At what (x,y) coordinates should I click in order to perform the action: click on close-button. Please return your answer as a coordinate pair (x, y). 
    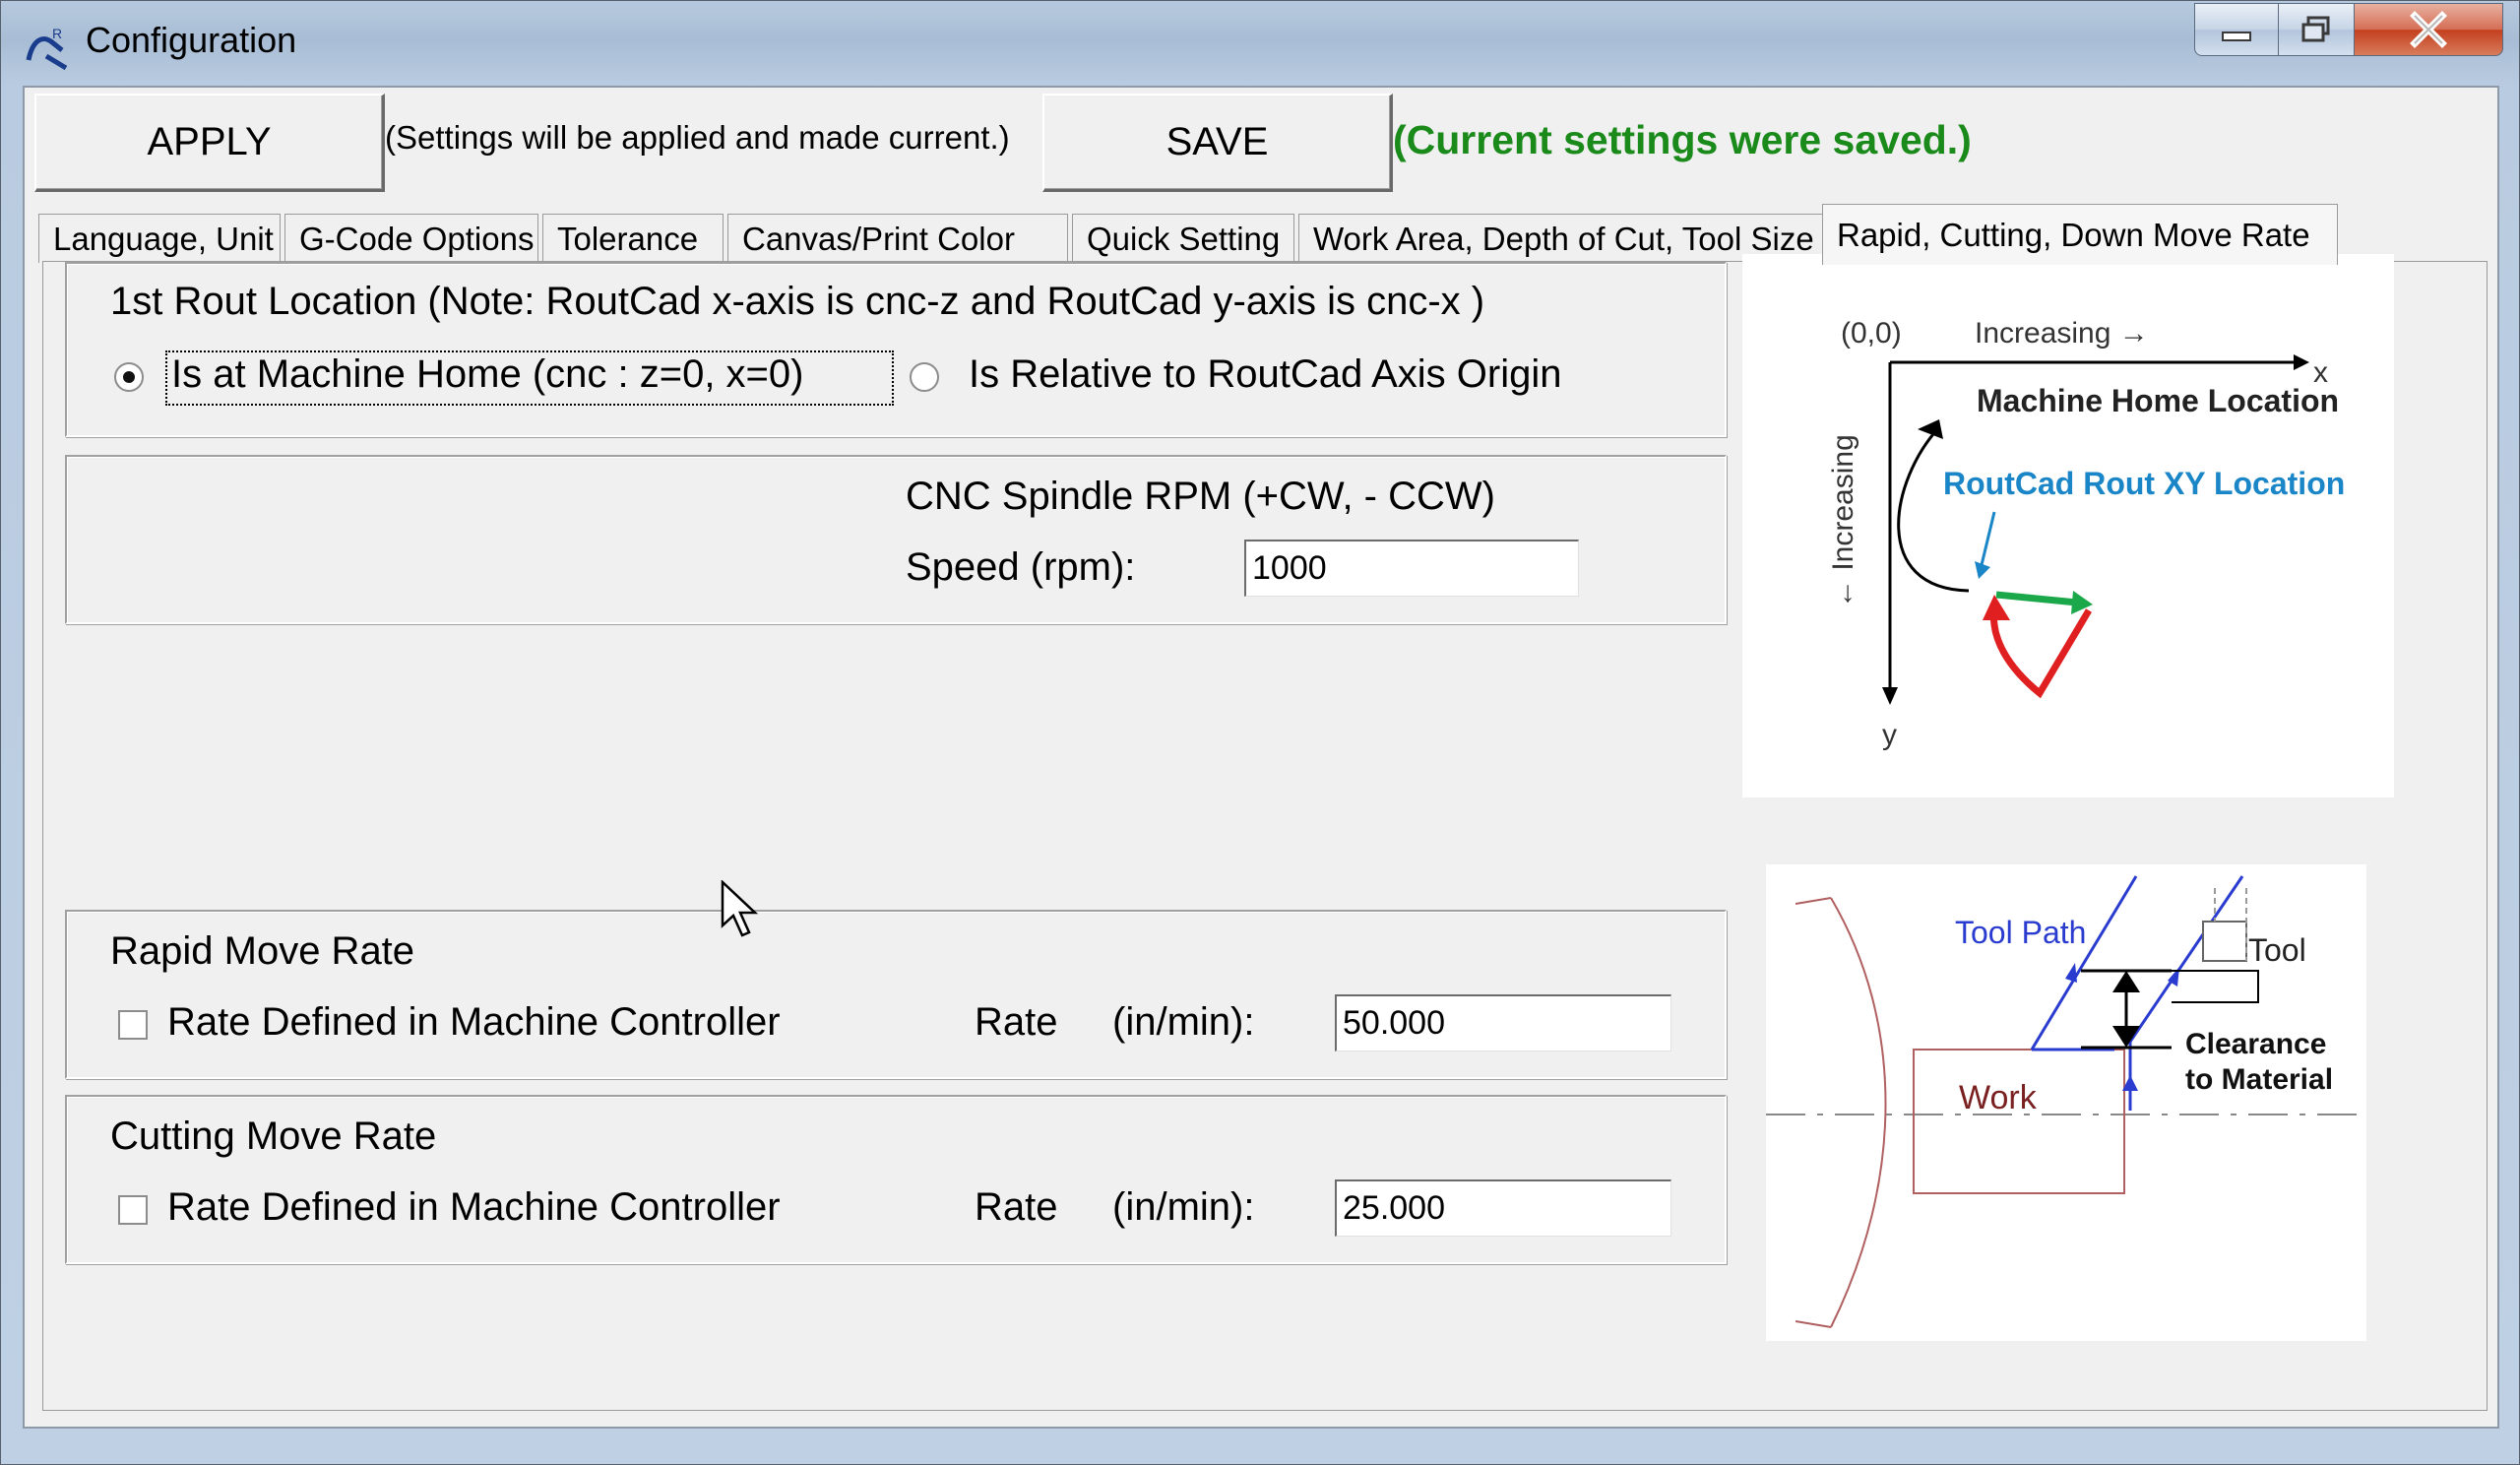
    Looking at the image, I should click on (2428, 29).